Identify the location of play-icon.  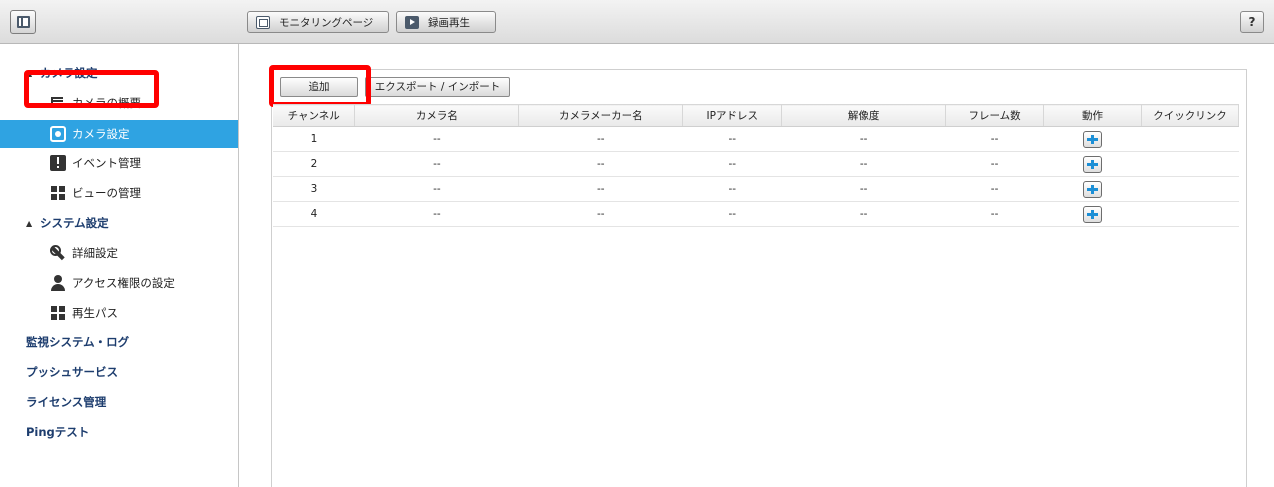
(412, 22).